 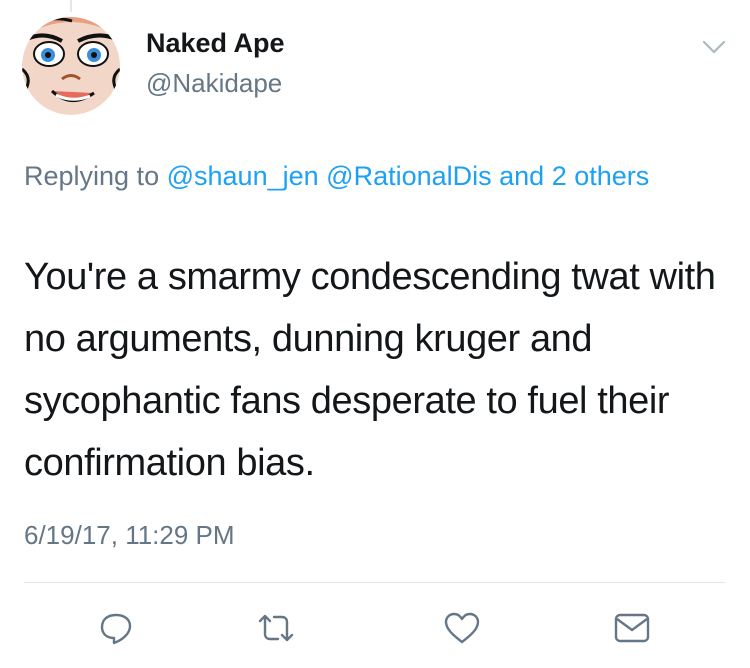 I want to click on like-button, so click(x=462, y=628).